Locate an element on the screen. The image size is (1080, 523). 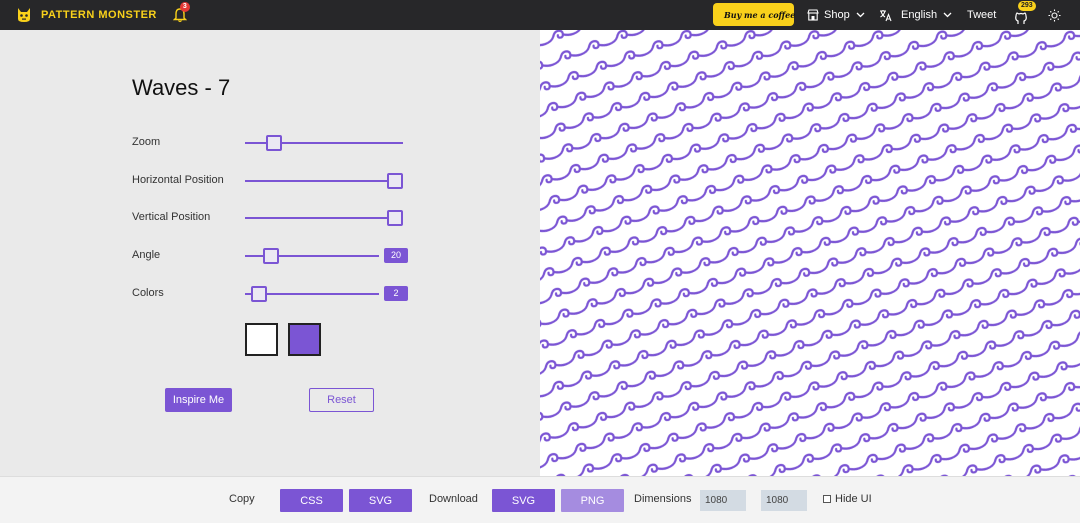
shop-label: Shop is located at coordinates (837, 15).